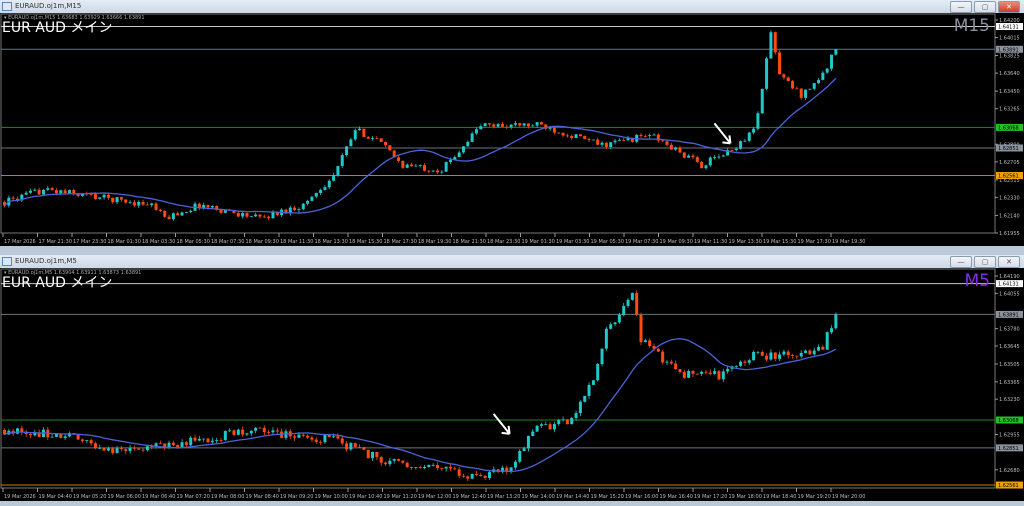  Describe the element at coordinates (814, 497) in the screenshot. I see `time-tick-label: 19 Mar 19:20` at that location.